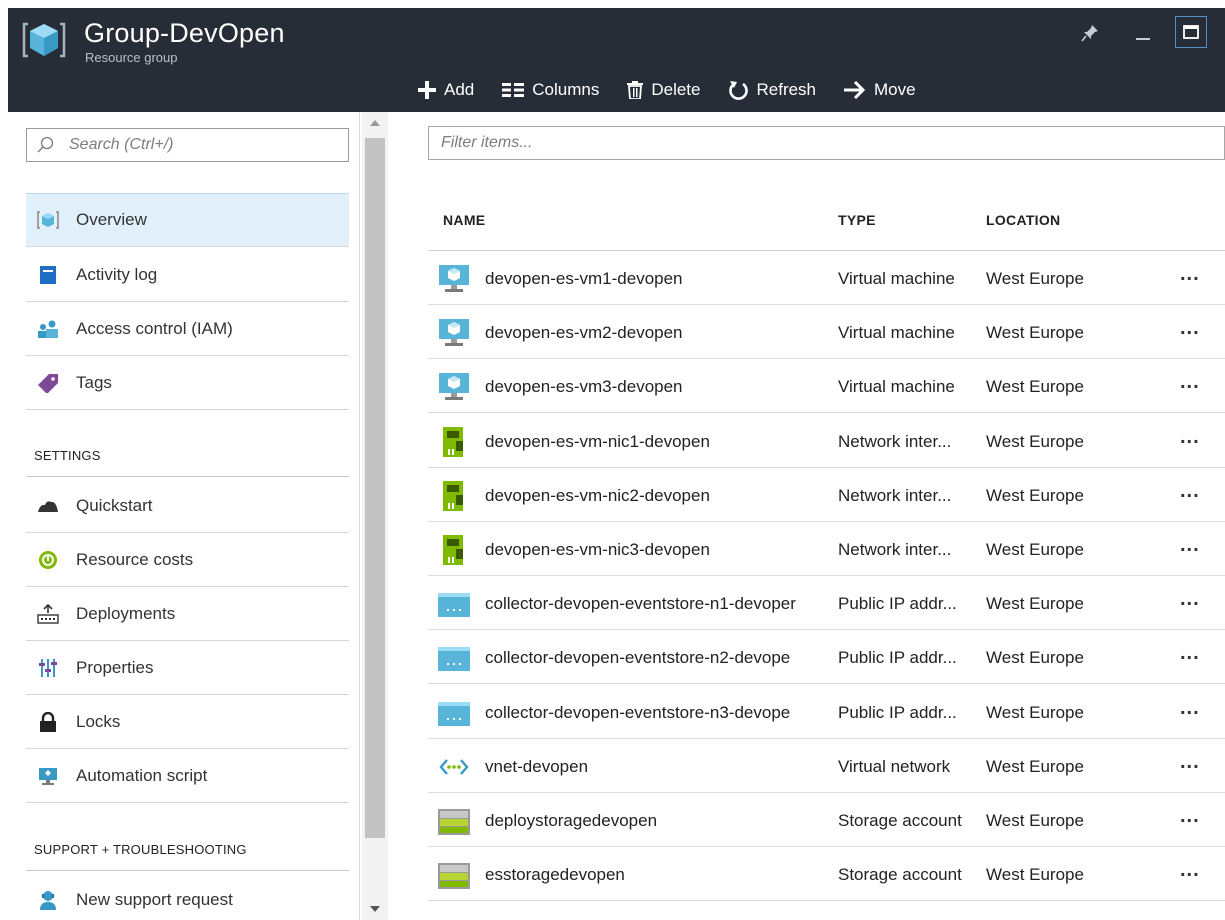 This screenshot has width=1225, height=920. I want to click on menu-scrollbar, so click(375, 516).